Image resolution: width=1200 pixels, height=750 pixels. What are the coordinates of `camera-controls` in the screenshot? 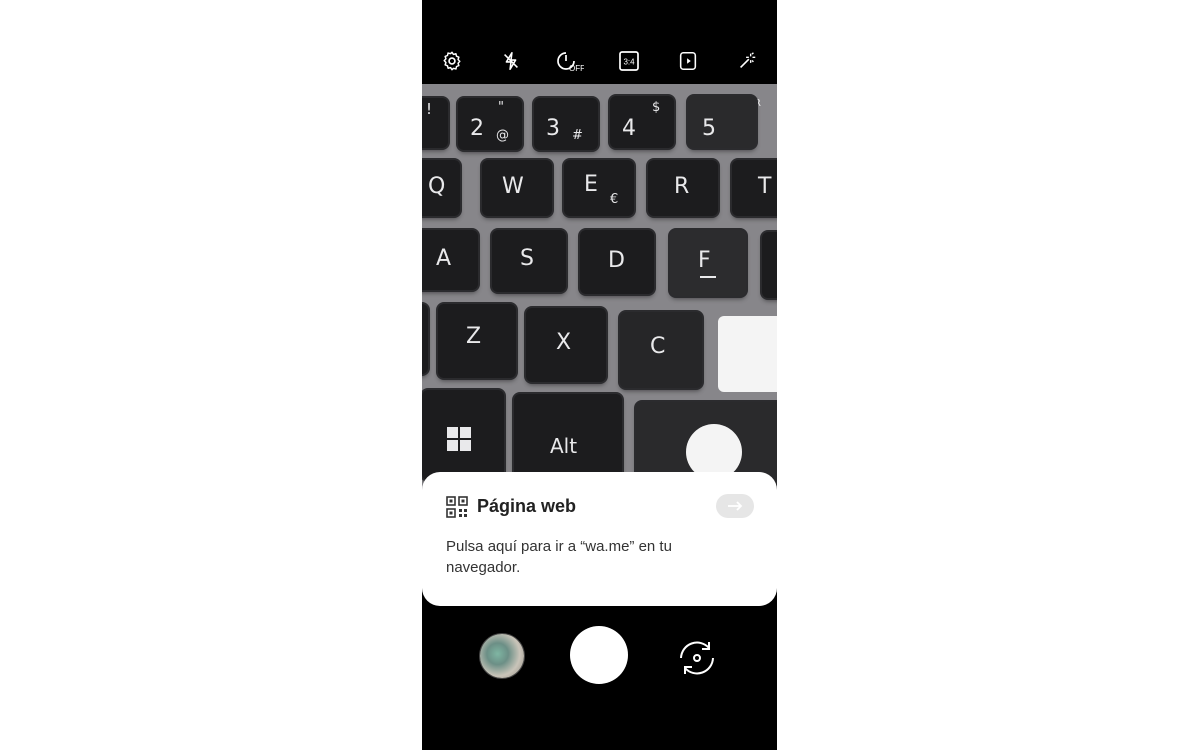 It's located at (599, 680).